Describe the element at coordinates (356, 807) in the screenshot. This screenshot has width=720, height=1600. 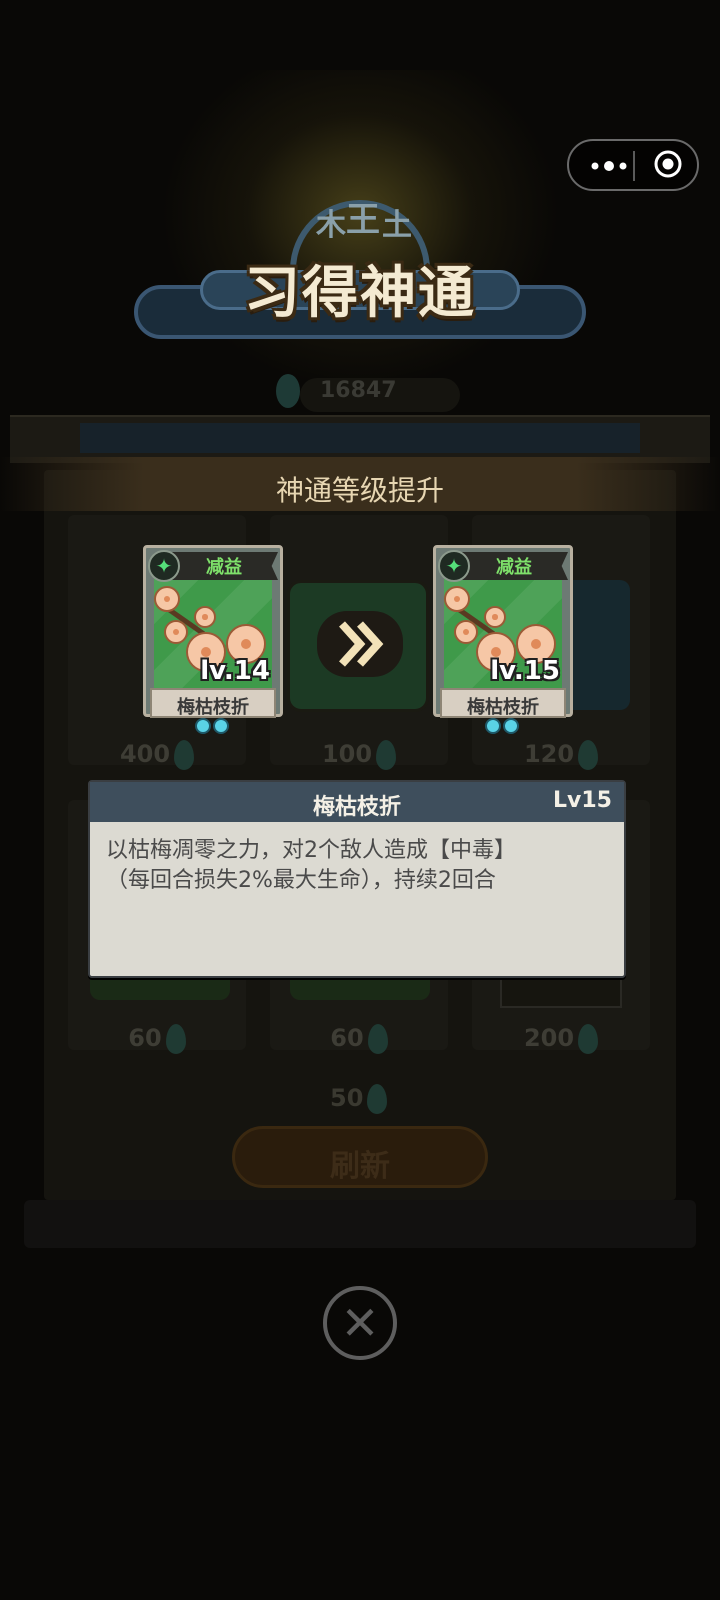
I see `tooltip-title: 梅枯枝折` at that location.